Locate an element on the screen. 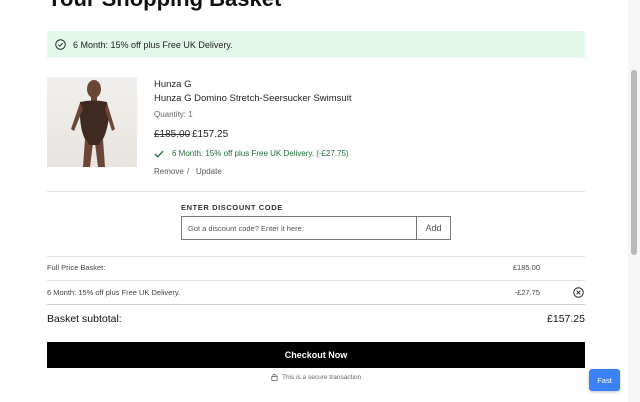 The image size is (640, 402). secure-note: This is a secure transaction is located at coordinates (316, 377).